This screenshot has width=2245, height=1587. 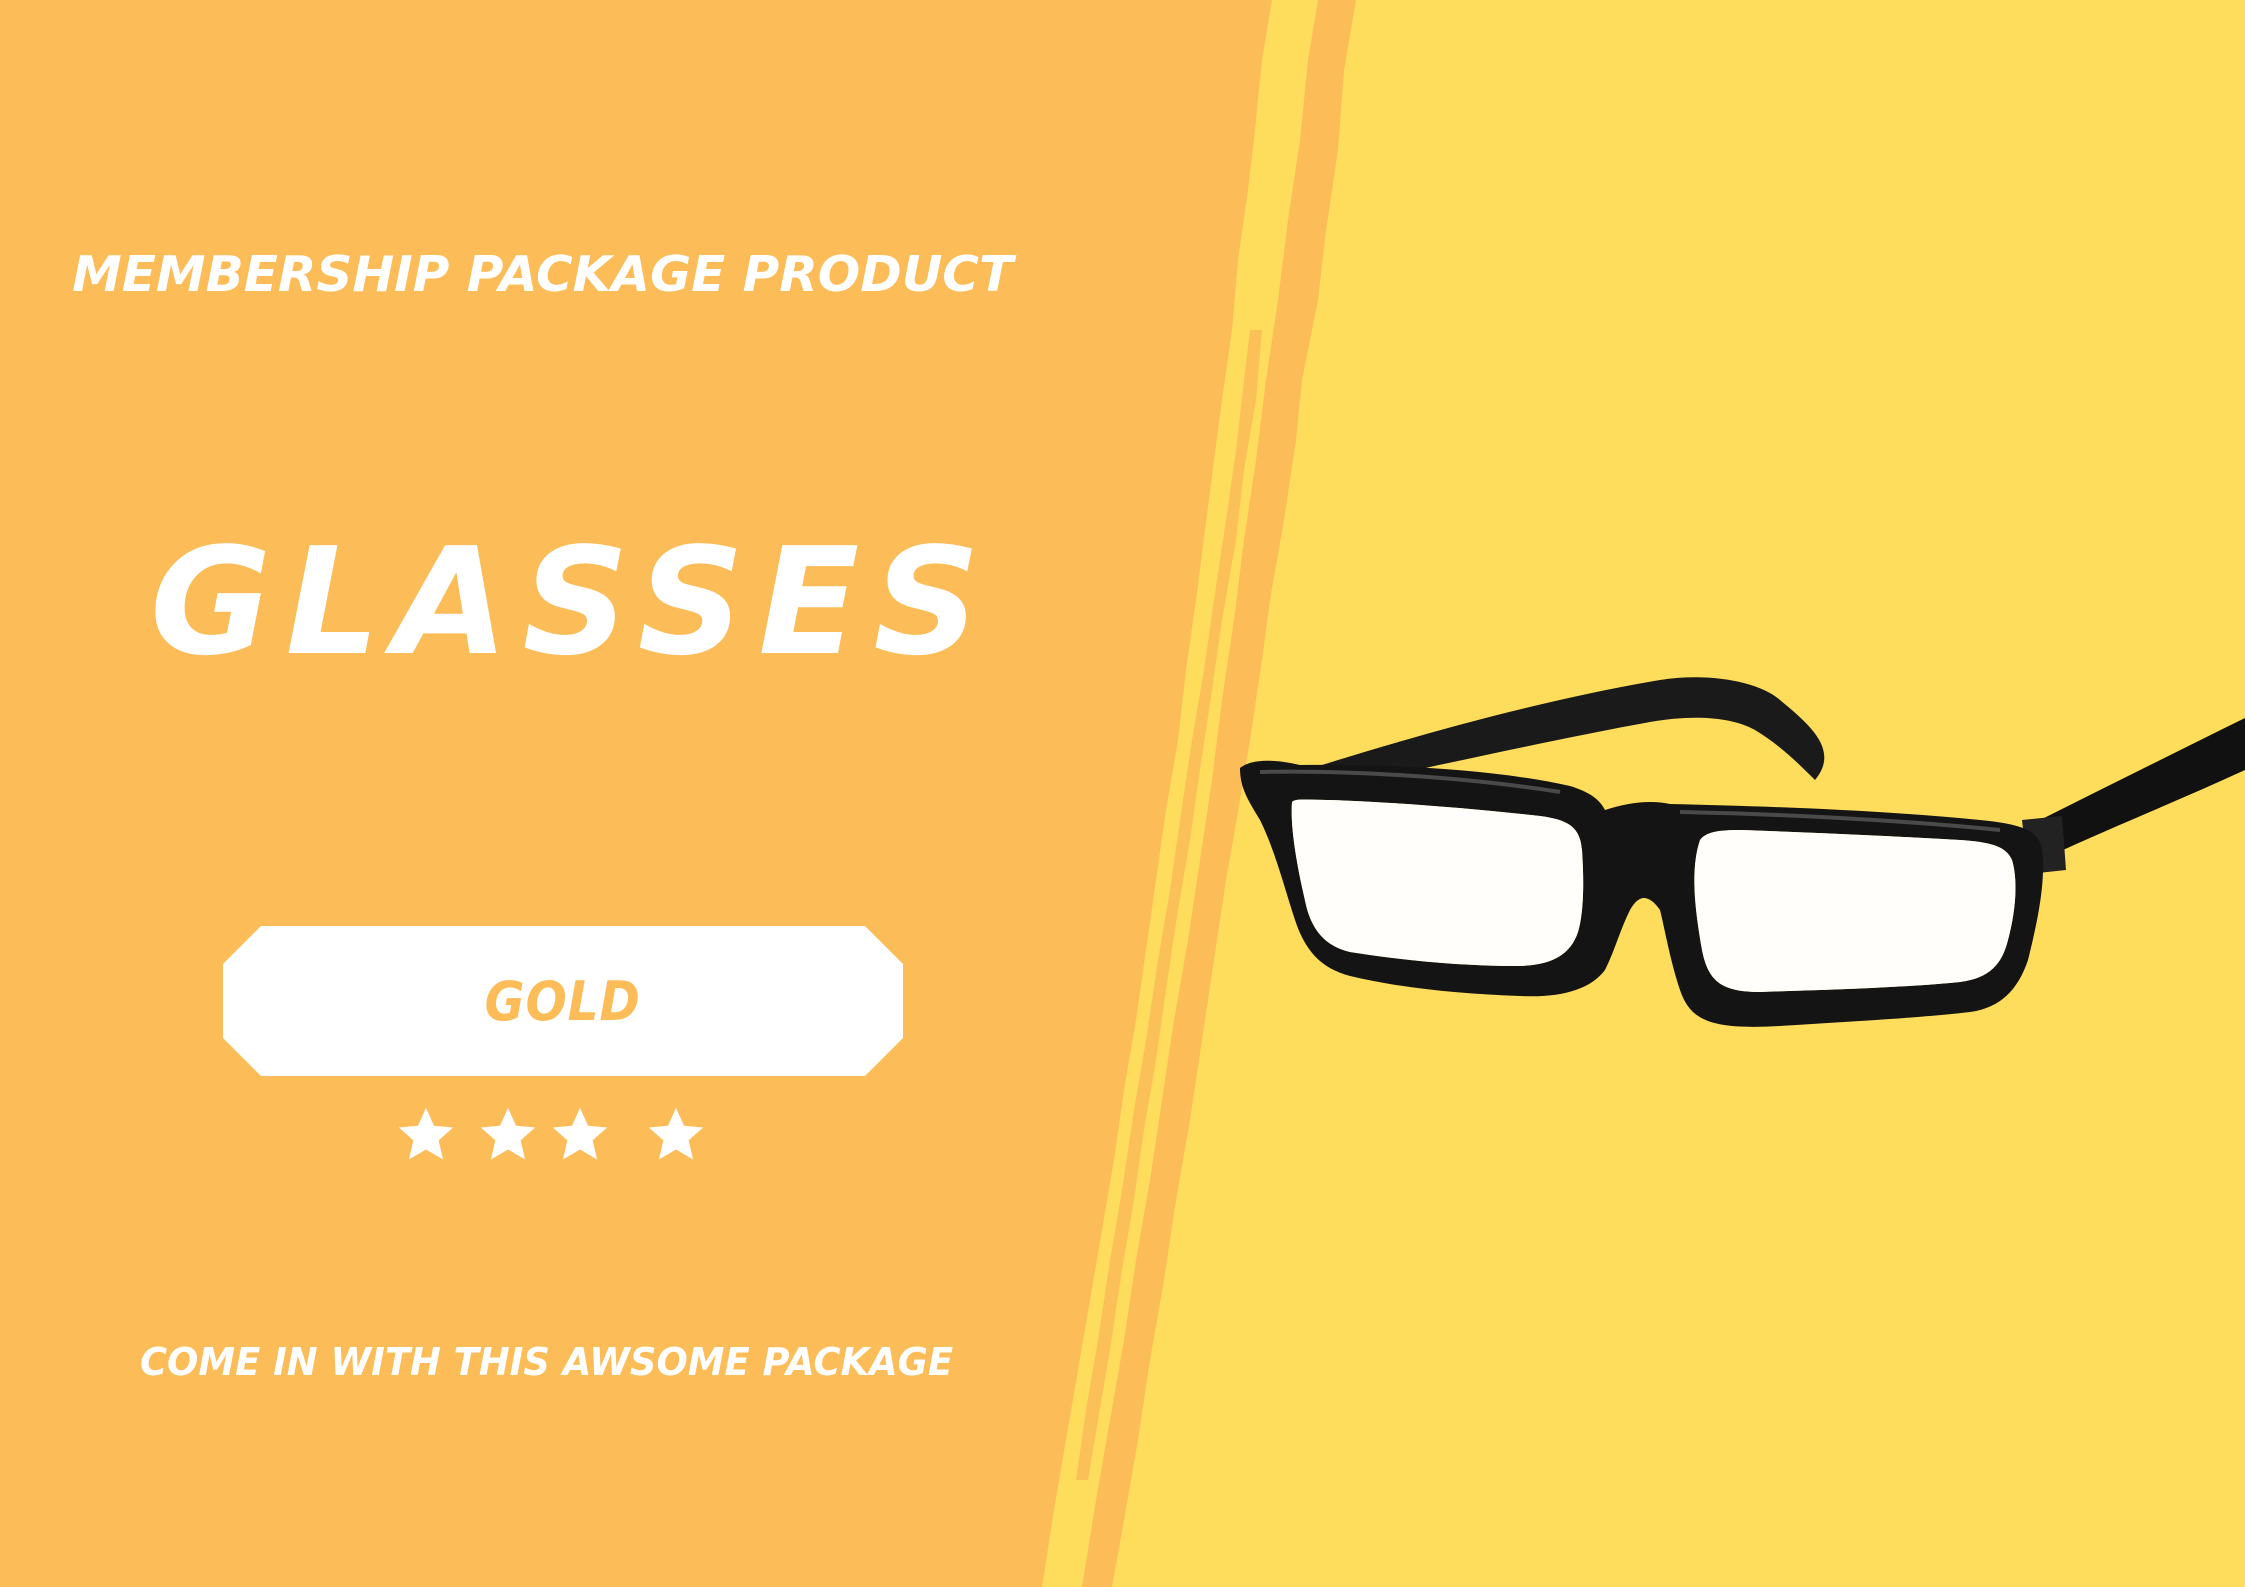 I want to click on product-title: GLASSES, so click(x=572, y=602).